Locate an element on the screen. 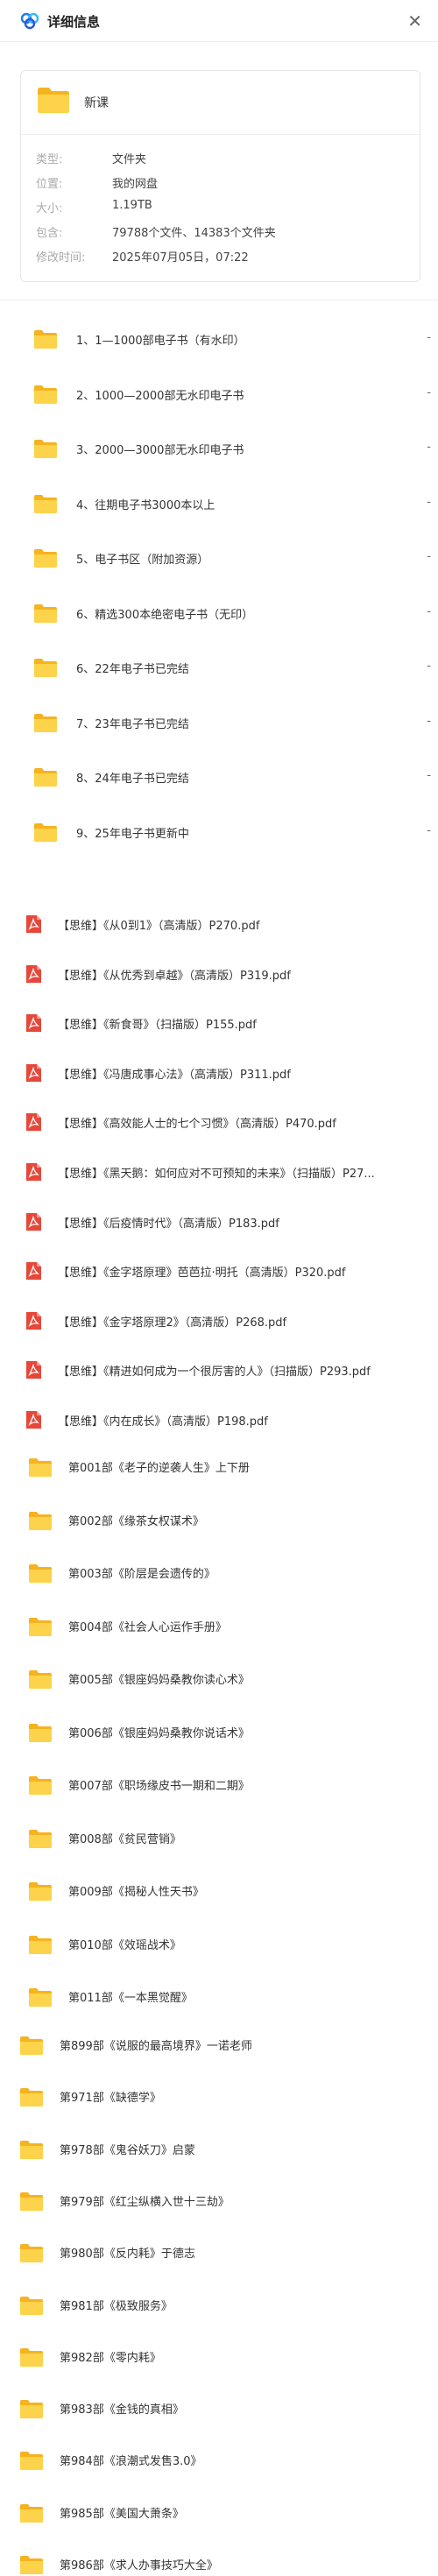 Image resolution: width=438 pixels, height=2576 pixels. folder-name: 第008部《贫民营销》 is located at coordinates (124, 1839).